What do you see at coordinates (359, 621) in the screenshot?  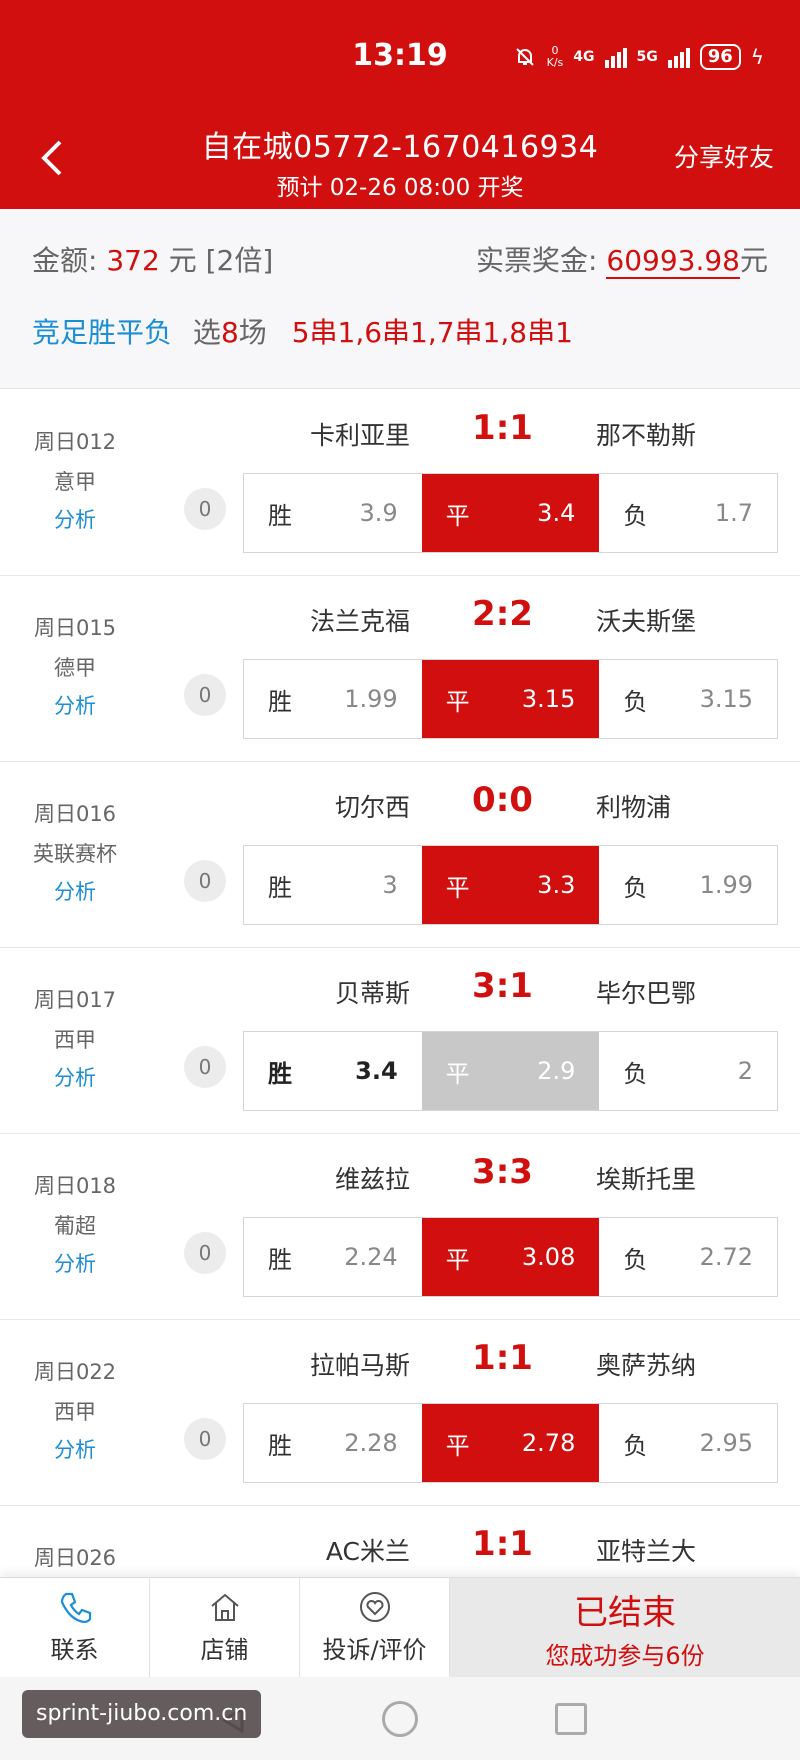 I see `home-team: 法兰克福` at bounding box center [359, 621].